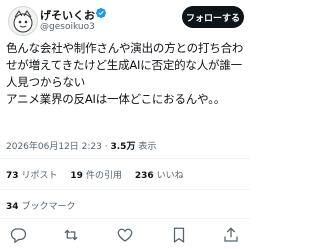  Describe the element at coordinates (123, 147) in the screenshot. I see `views-count: 3.5万` at that location.